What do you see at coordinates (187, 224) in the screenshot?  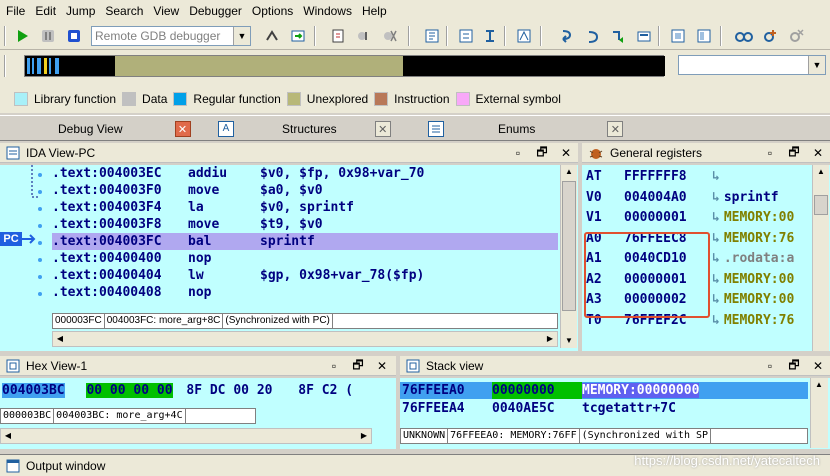 I see `code-line: .text:004003F8 move $t9, $v0` at bounding box center [187, 224].